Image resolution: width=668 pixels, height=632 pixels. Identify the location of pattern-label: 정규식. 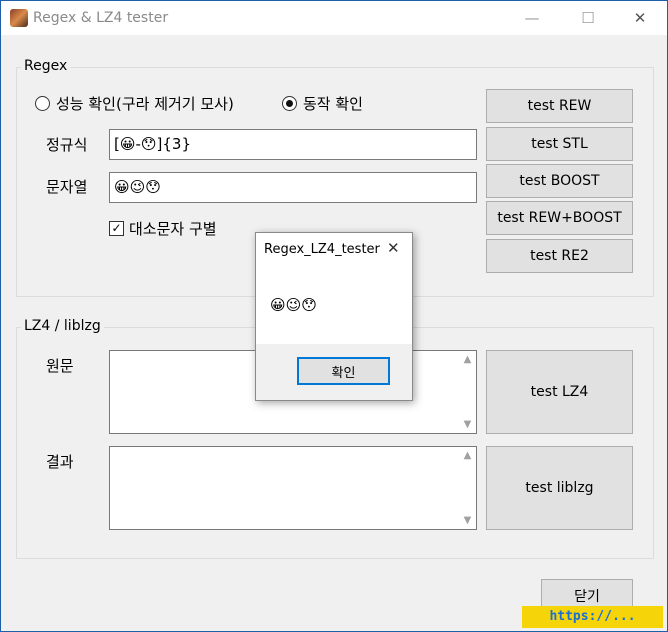
(67, 145).